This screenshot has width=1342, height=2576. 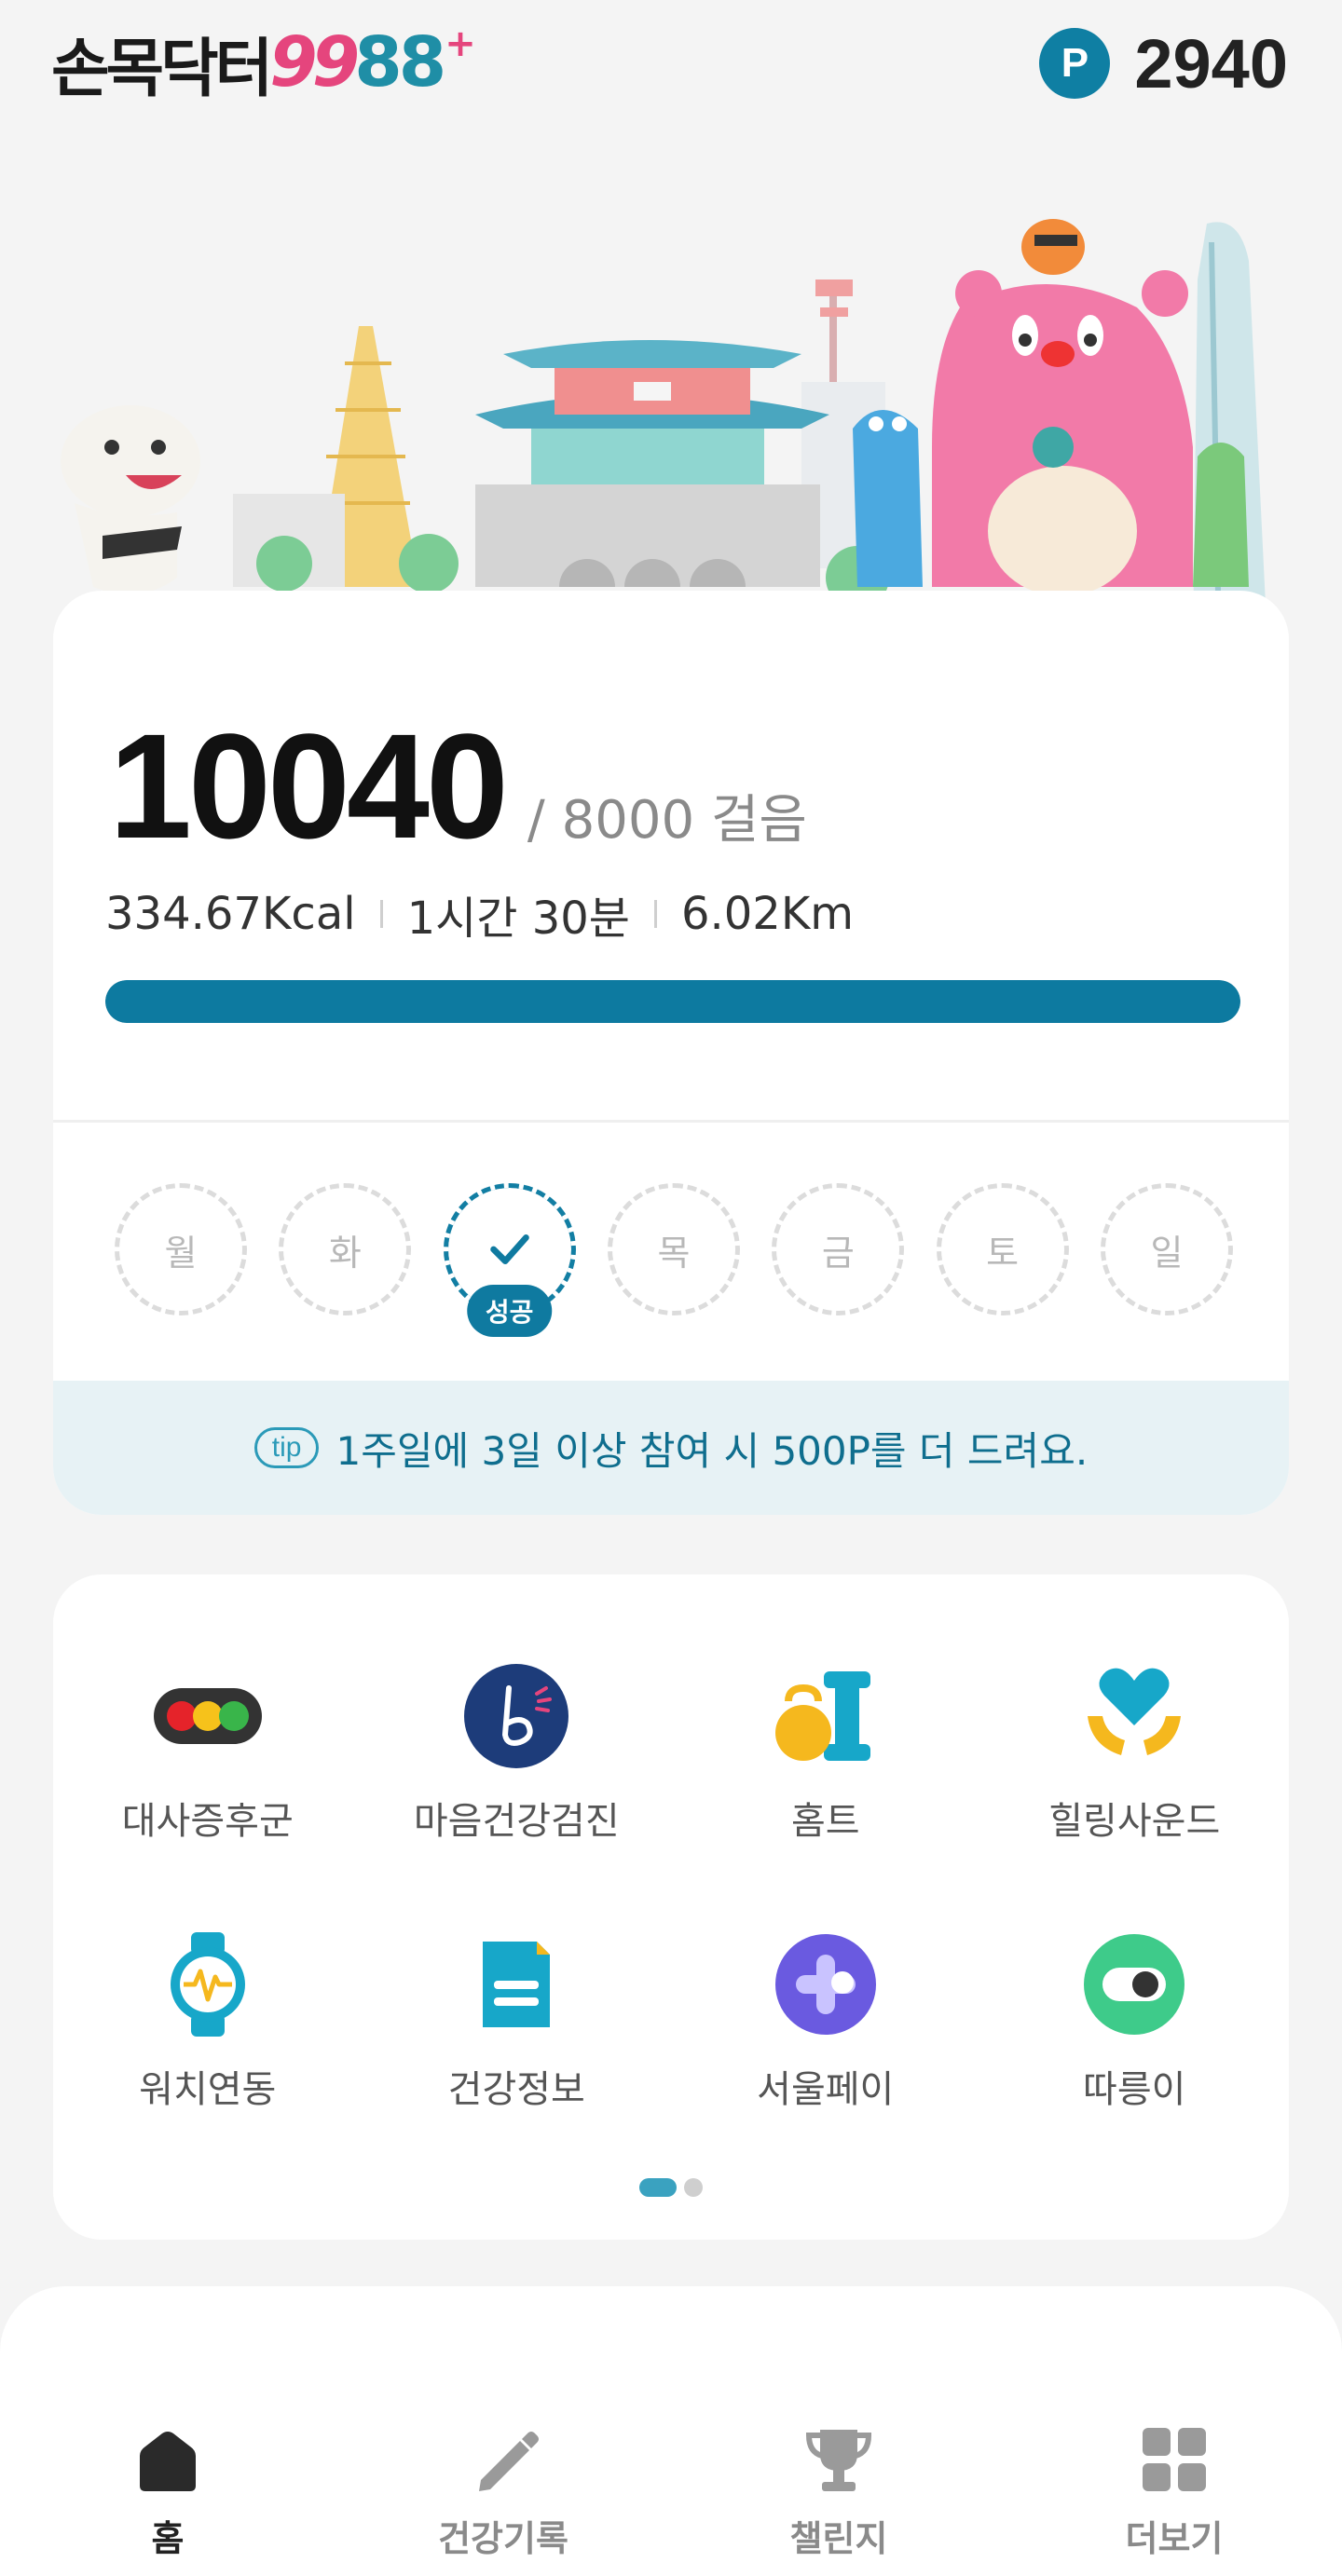 I want to click on document-icon, so click(x=516, y=1984).